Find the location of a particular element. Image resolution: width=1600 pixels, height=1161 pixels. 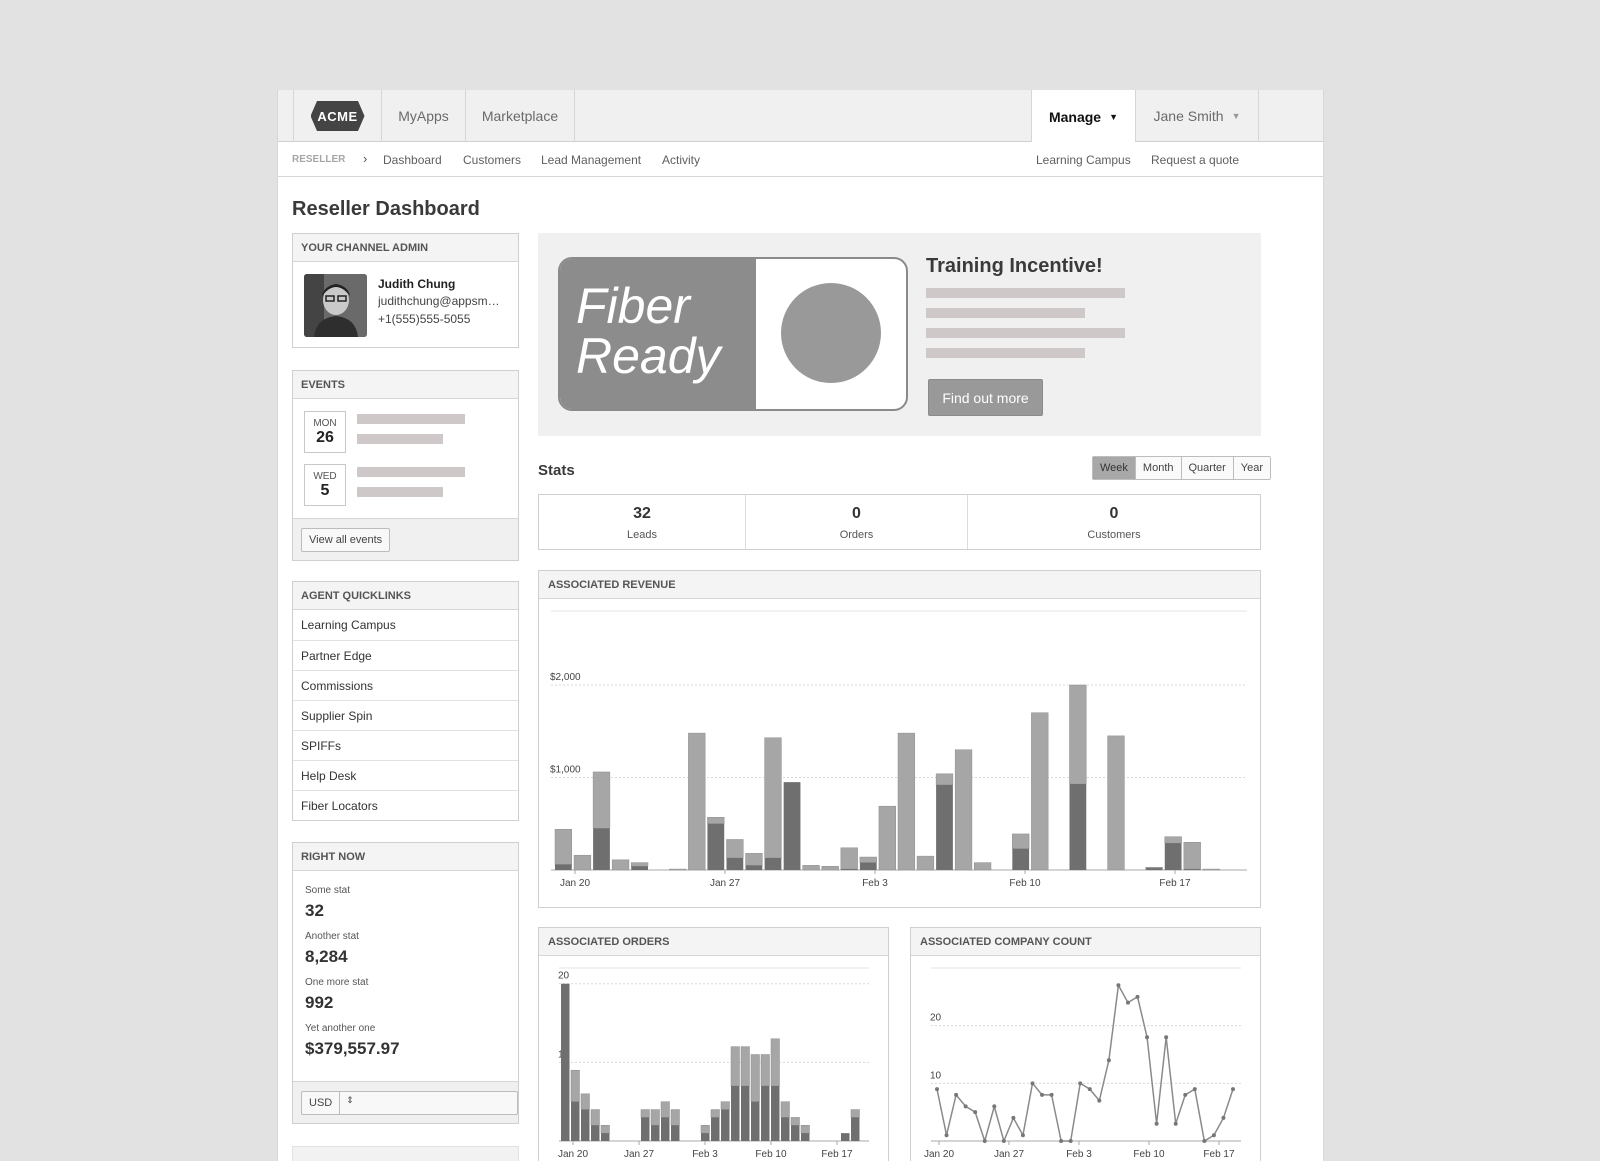

user-name: Jane Smith is located at coordinates (1188, 116).